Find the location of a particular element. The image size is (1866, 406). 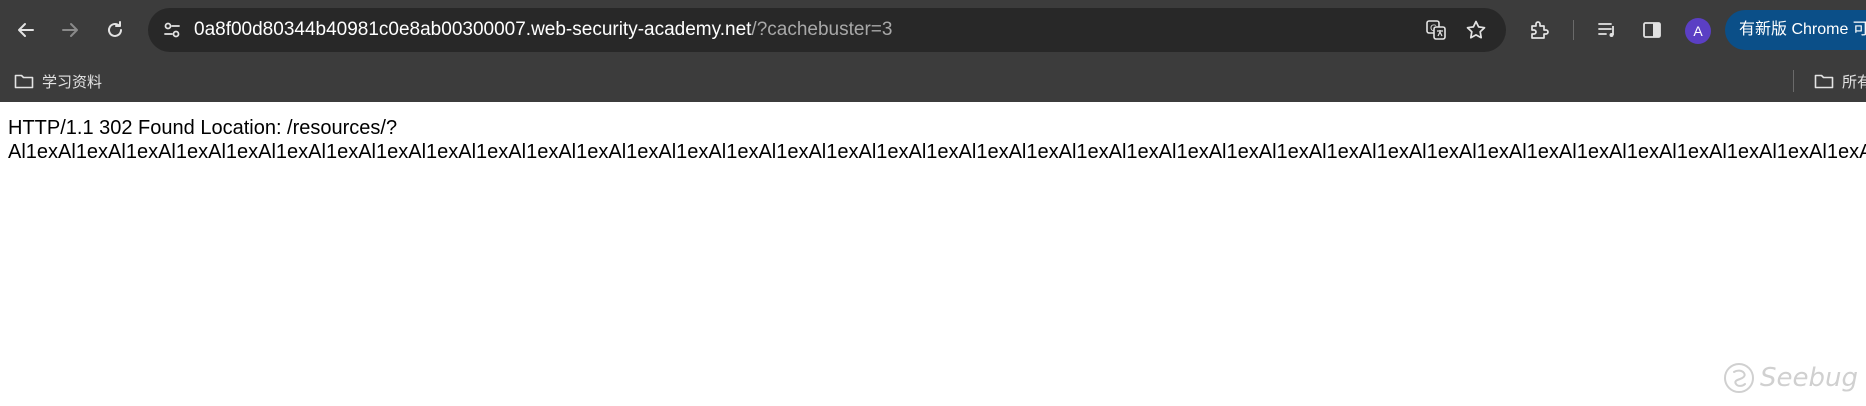

arrow-right-icon is located at coordinates (70, 30).